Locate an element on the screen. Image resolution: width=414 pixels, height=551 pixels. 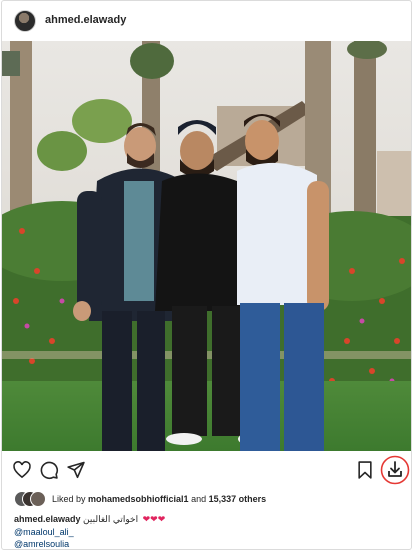
download-icon is located at coordinates (395, 472).